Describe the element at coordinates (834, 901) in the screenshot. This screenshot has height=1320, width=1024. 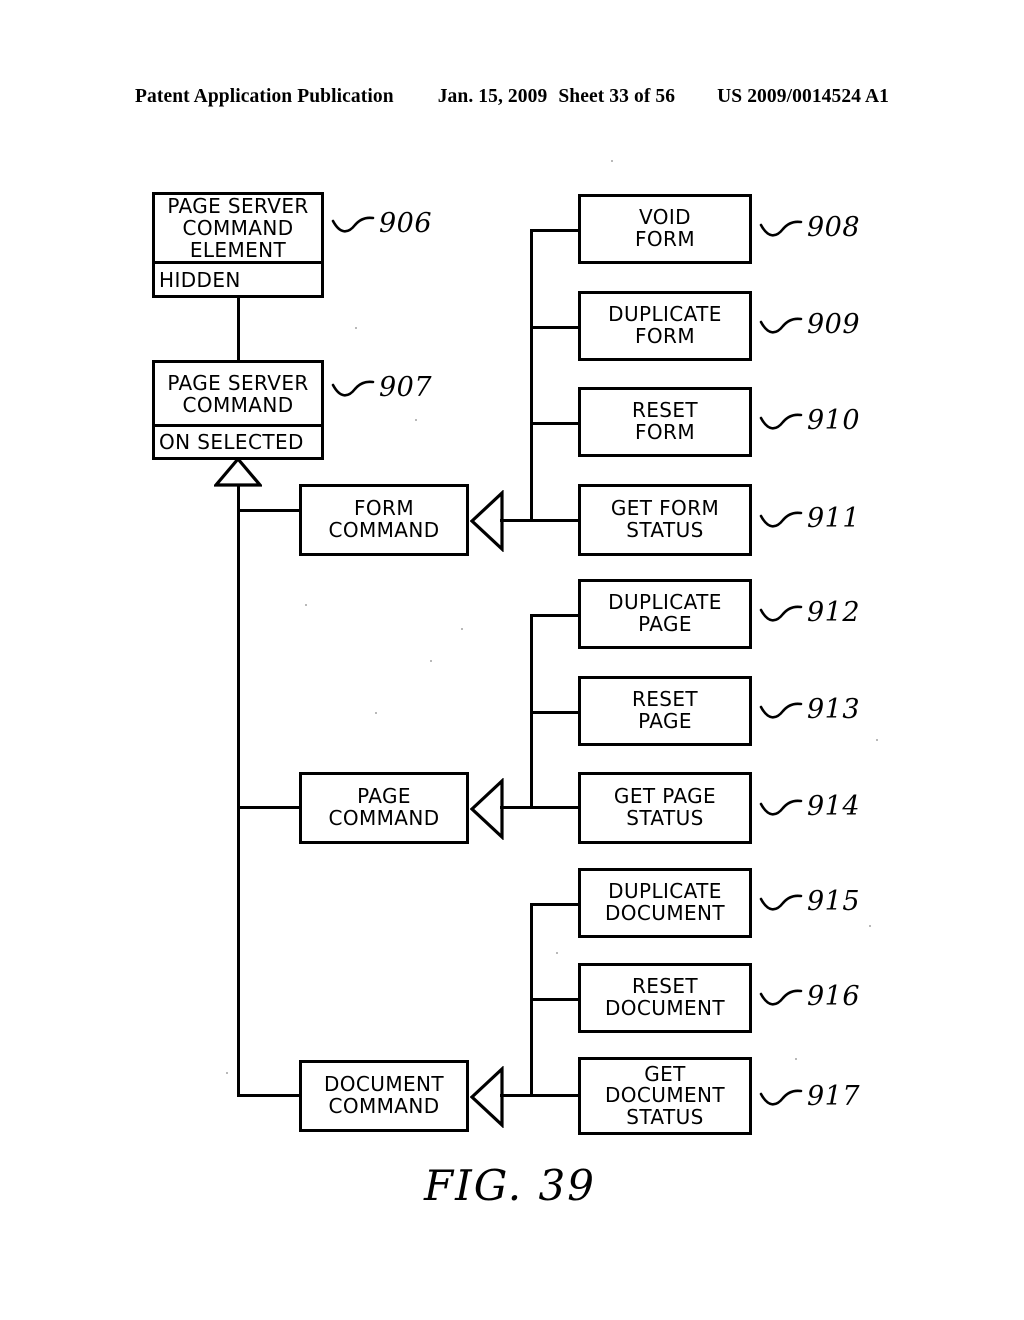
I see `reference-number-text: 915` at that location.